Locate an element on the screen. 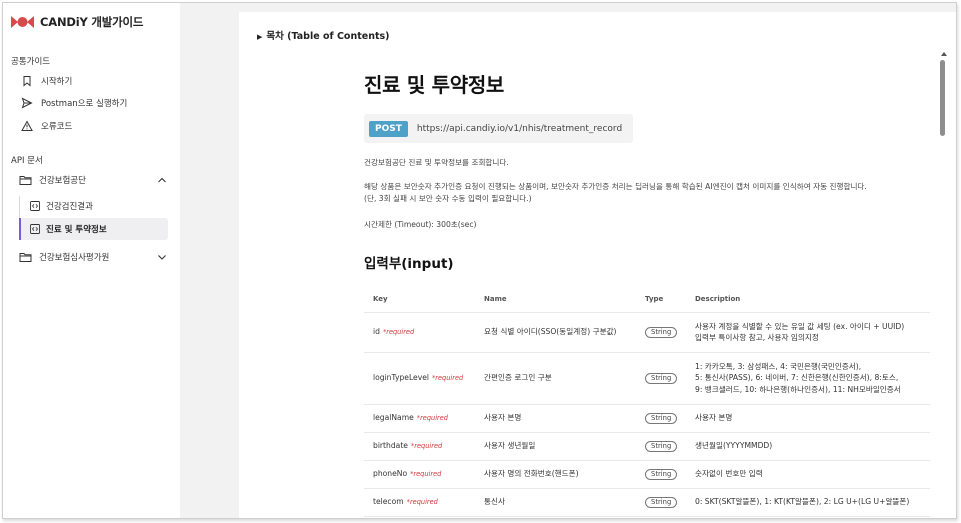 This screenshot has height=523, width=961. column-header-type: Type is located at coordinates (661, 300).